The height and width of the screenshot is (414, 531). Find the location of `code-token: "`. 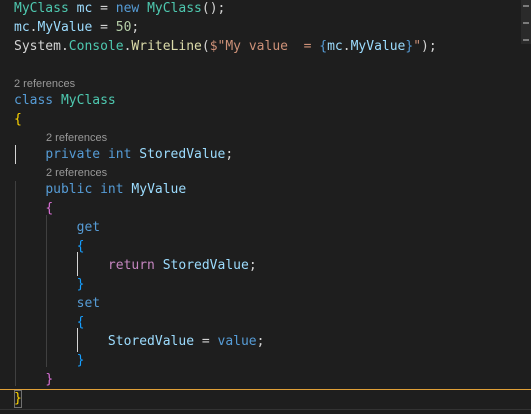

code-token: " is located at coordinates (417, 46).